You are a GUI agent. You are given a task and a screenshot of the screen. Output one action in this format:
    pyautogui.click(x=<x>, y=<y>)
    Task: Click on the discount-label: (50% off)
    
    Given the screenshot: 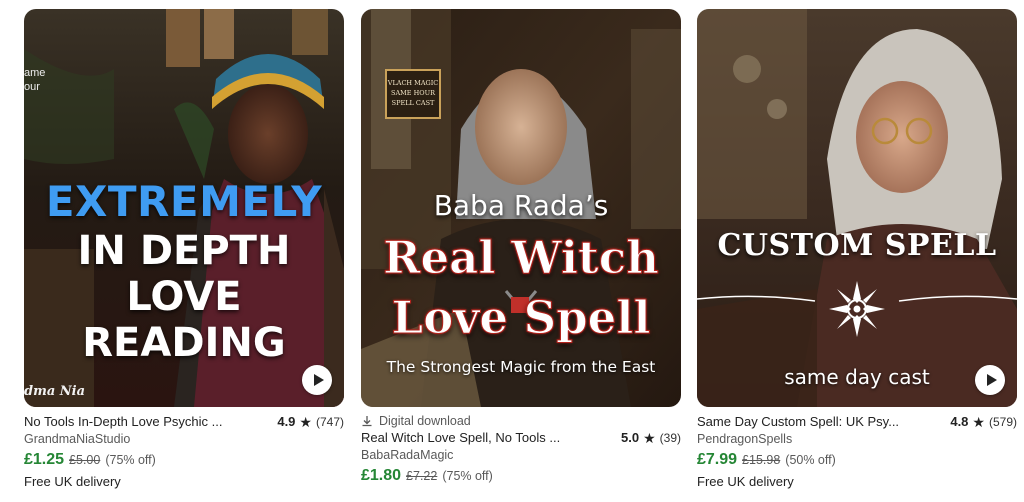 What is the action you would take?
    pyautogui.click(x=810, y=460)
    